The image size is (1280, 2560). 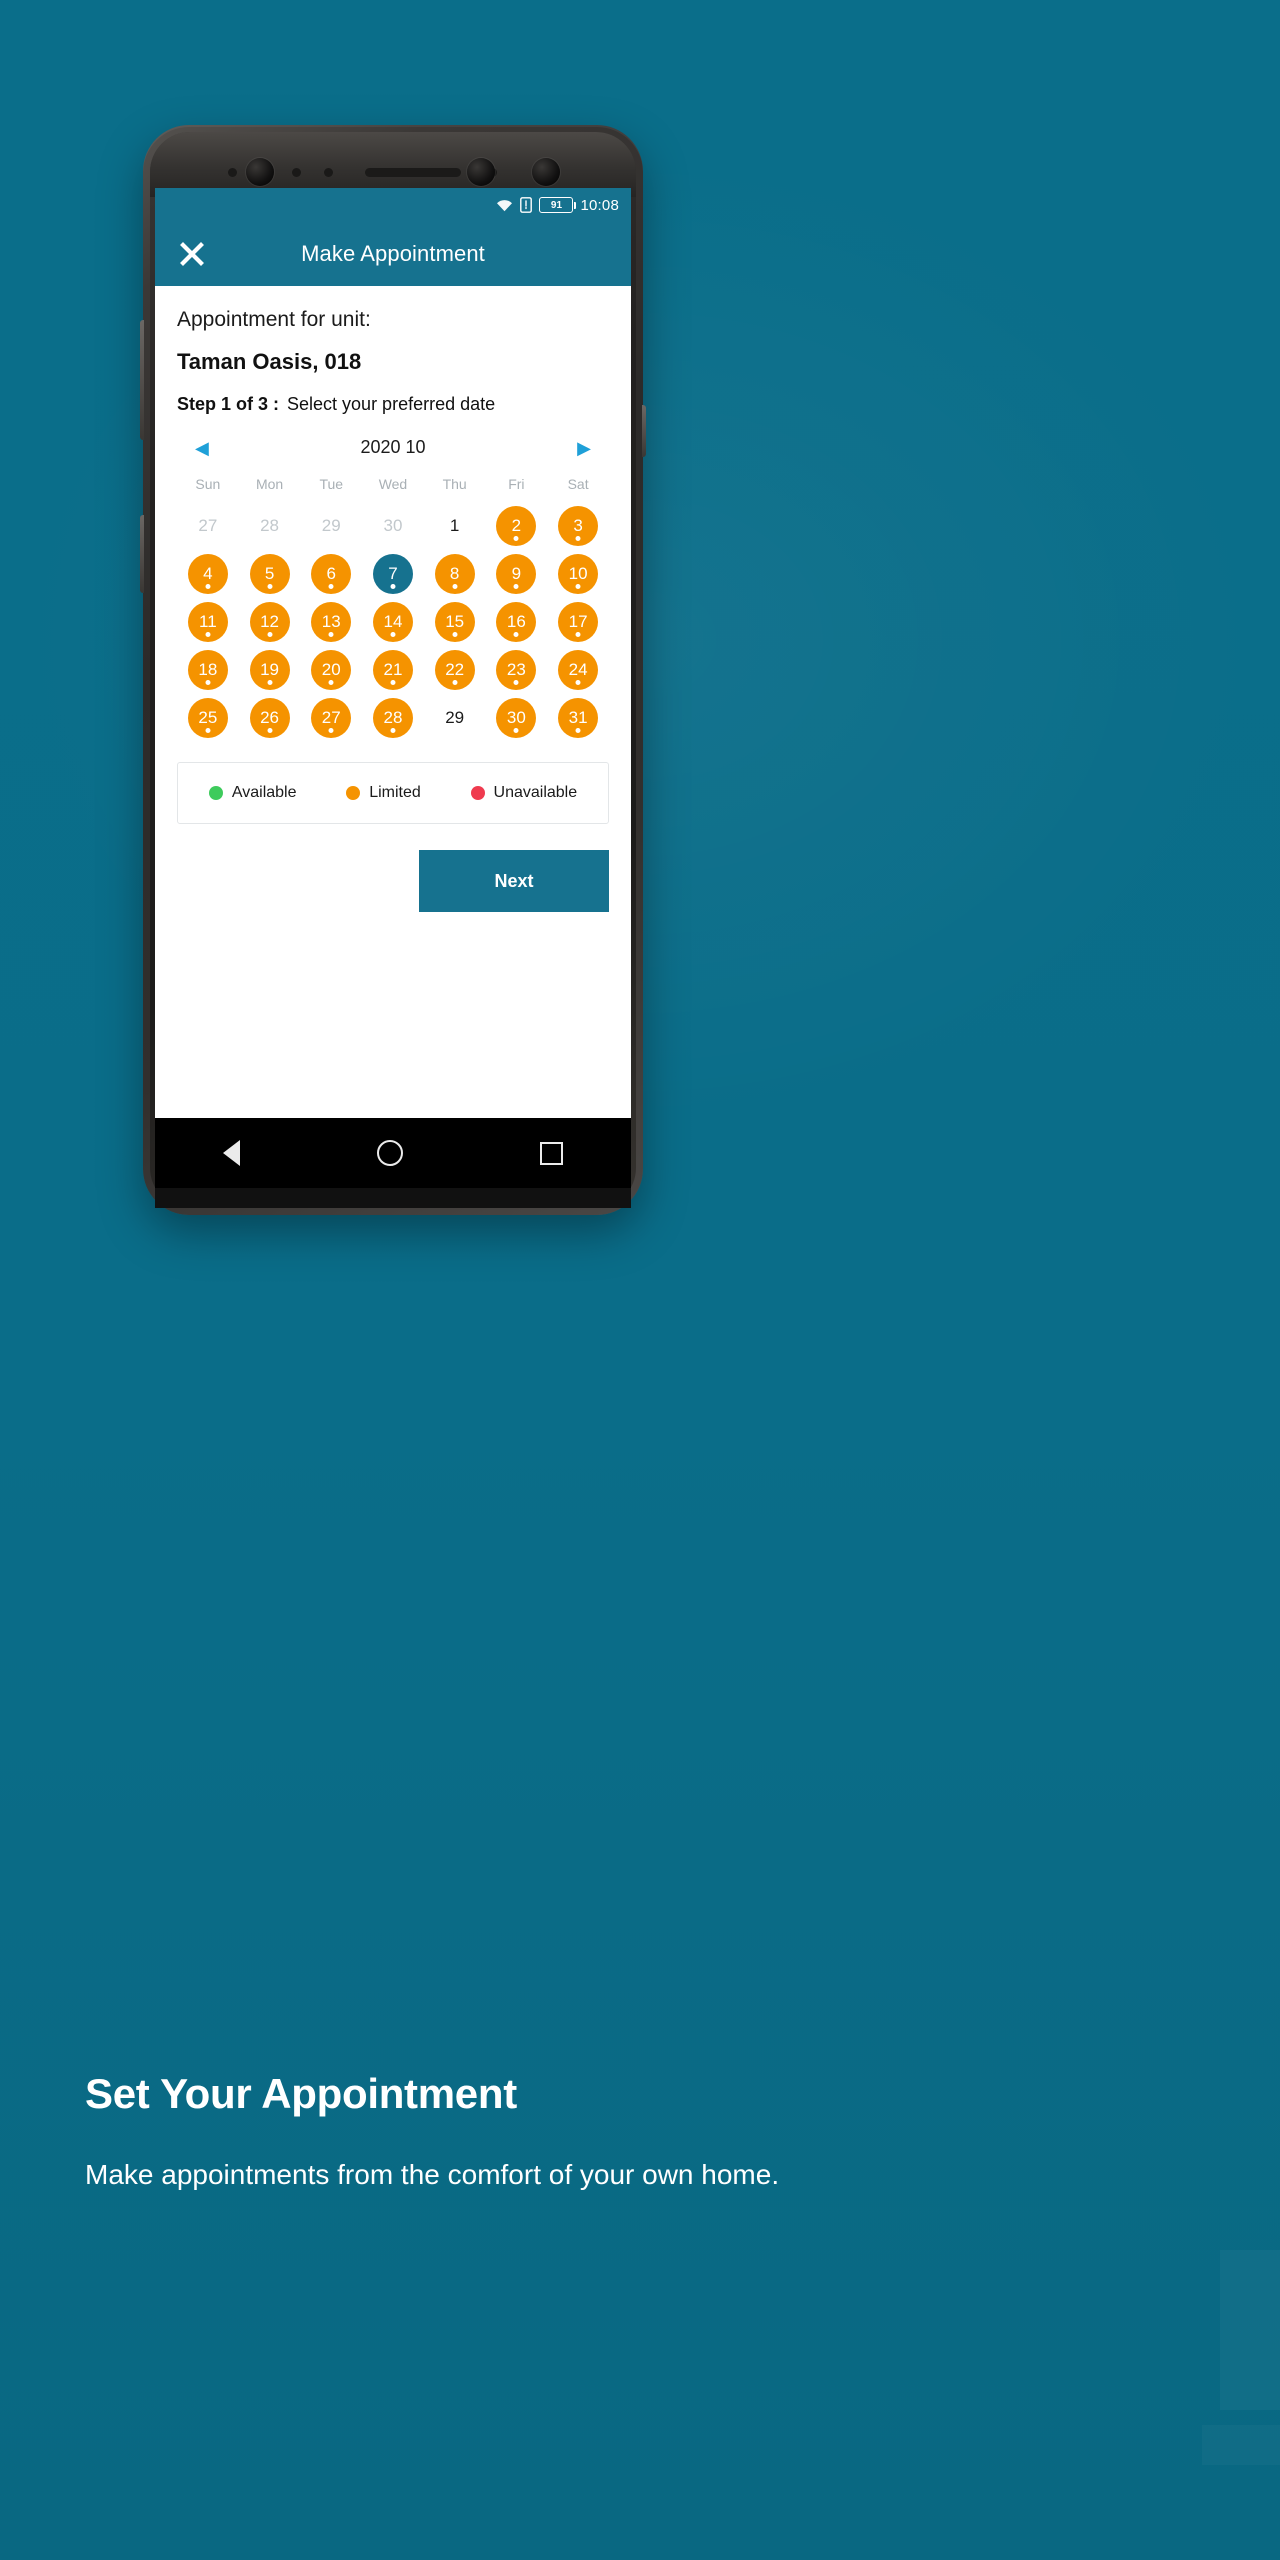 I want to click on front-camera-icon, so click(x=260, y=172).